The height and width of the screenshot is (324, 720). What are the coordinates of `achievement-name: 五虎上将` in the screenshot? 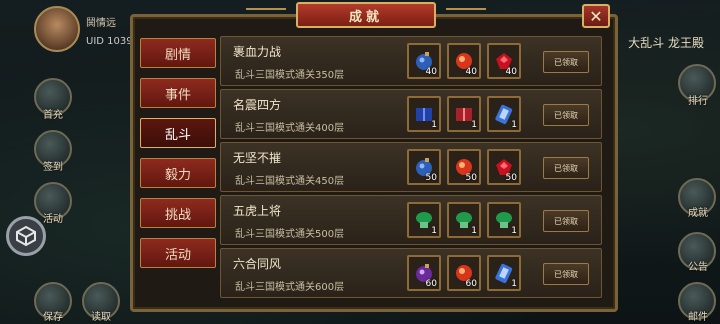 It's located at (257, 211).